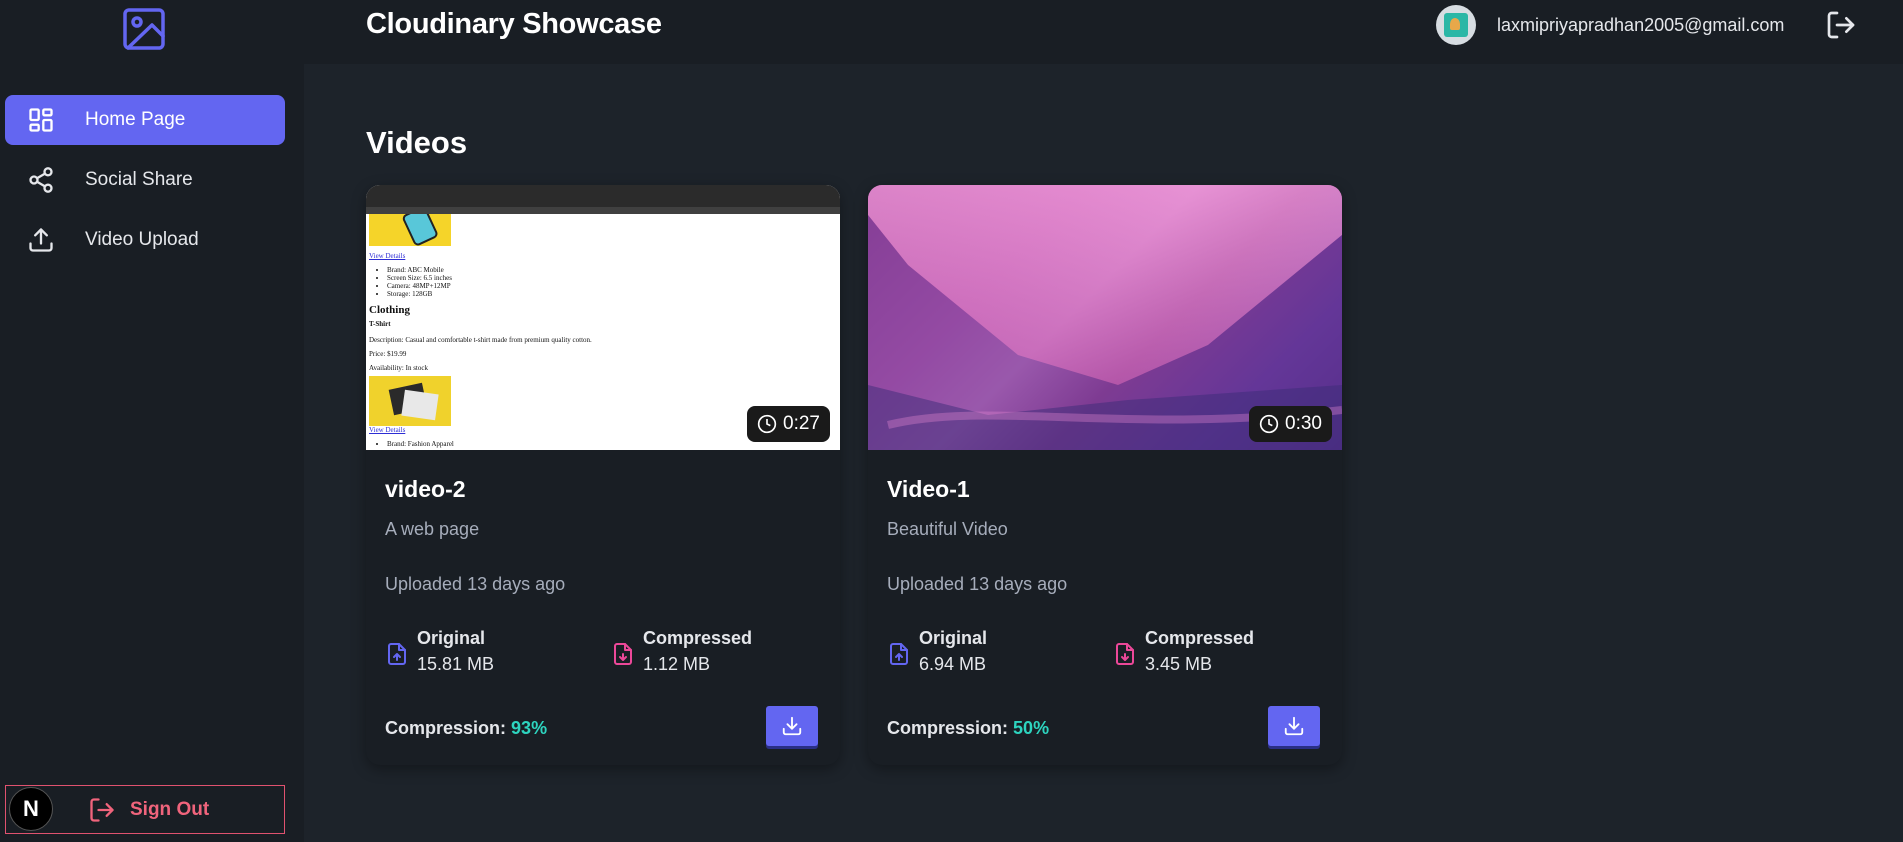 This screenshot has height=842, width=1903. Describe the element at coordinates (139, 179) in the screenshot. I see `sidebar-item-label: Social Share` at that location.